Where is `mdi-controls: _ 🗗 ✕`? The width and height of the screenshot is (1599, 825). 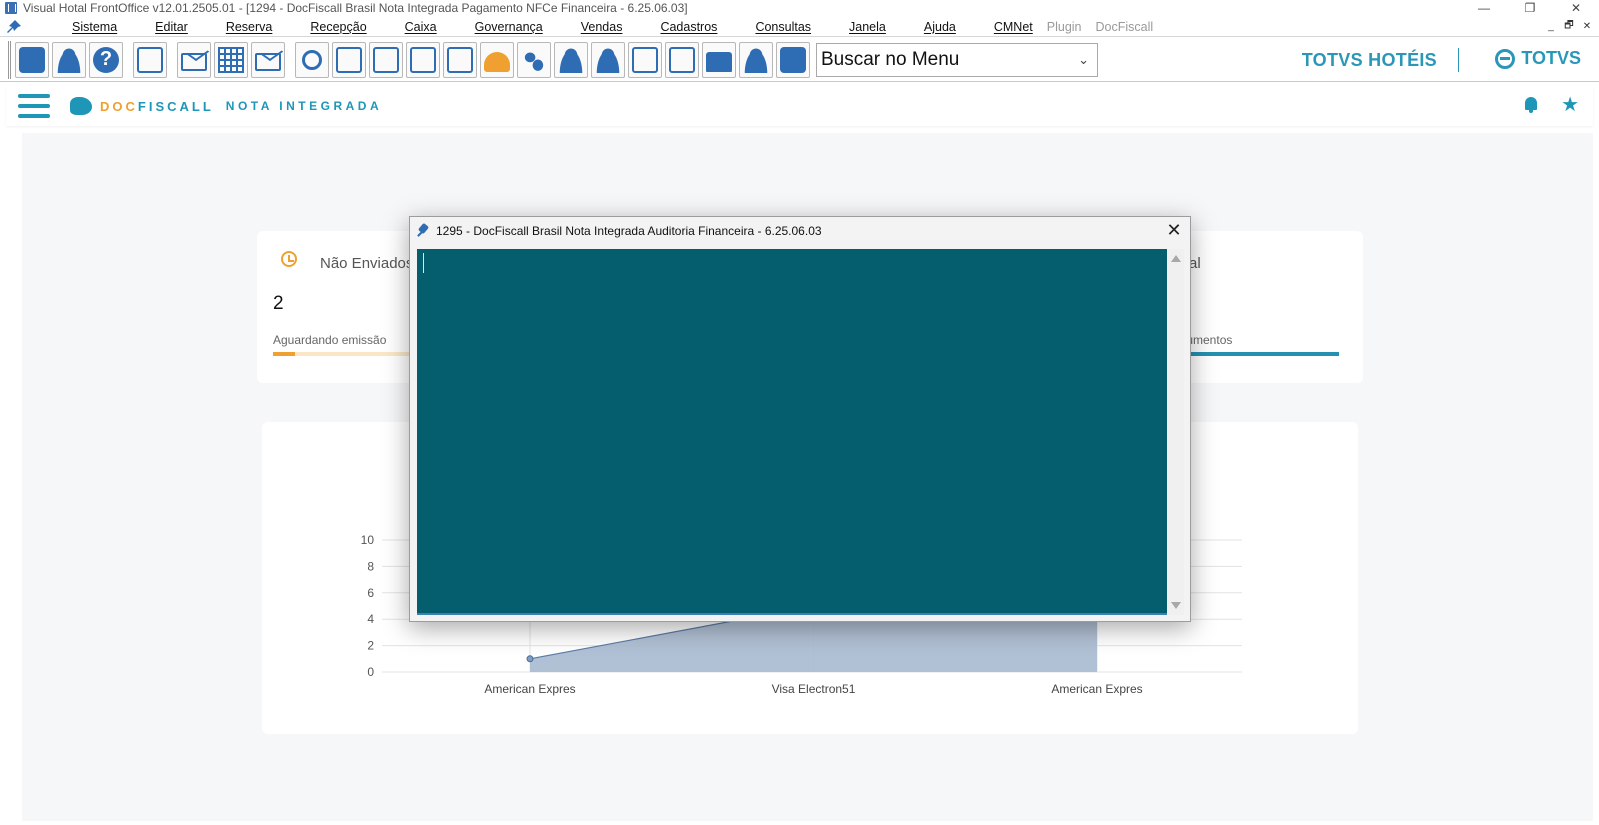 mdi-controls: _ 🗗 ✕ is located at coordinates (1569, 26).